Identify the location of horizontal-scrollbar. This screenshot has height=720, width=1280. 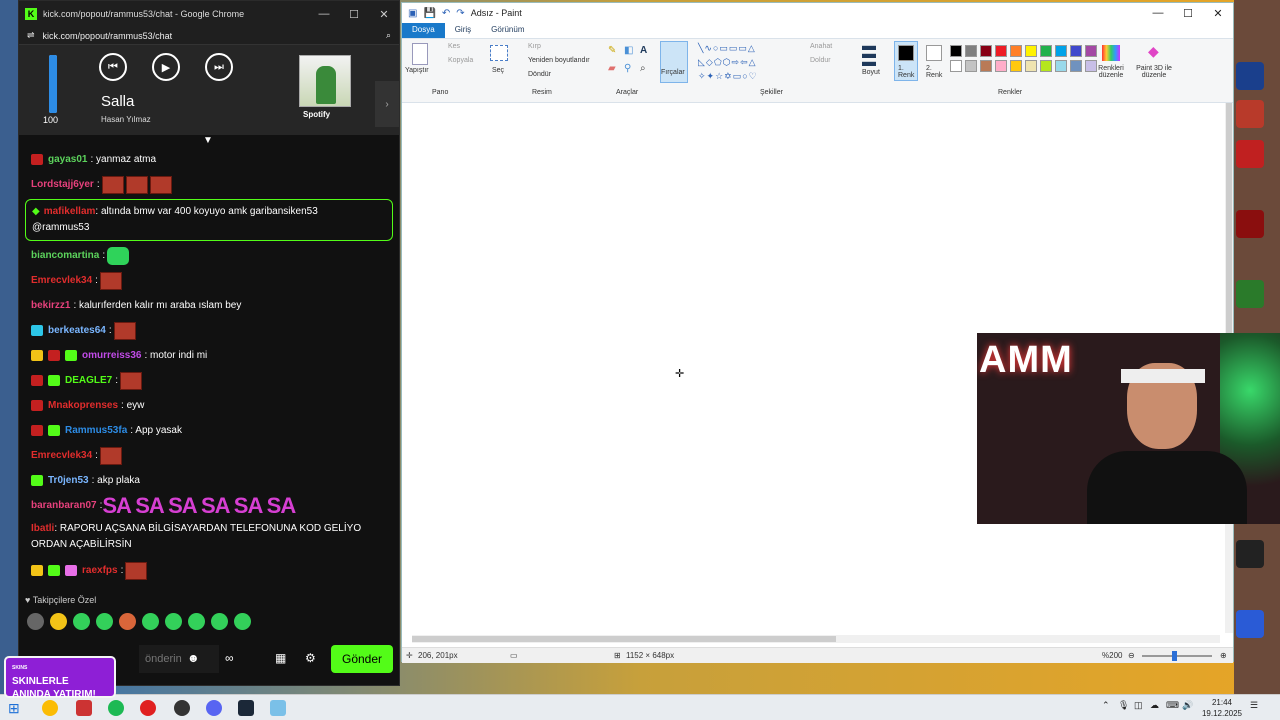
(816, 639).